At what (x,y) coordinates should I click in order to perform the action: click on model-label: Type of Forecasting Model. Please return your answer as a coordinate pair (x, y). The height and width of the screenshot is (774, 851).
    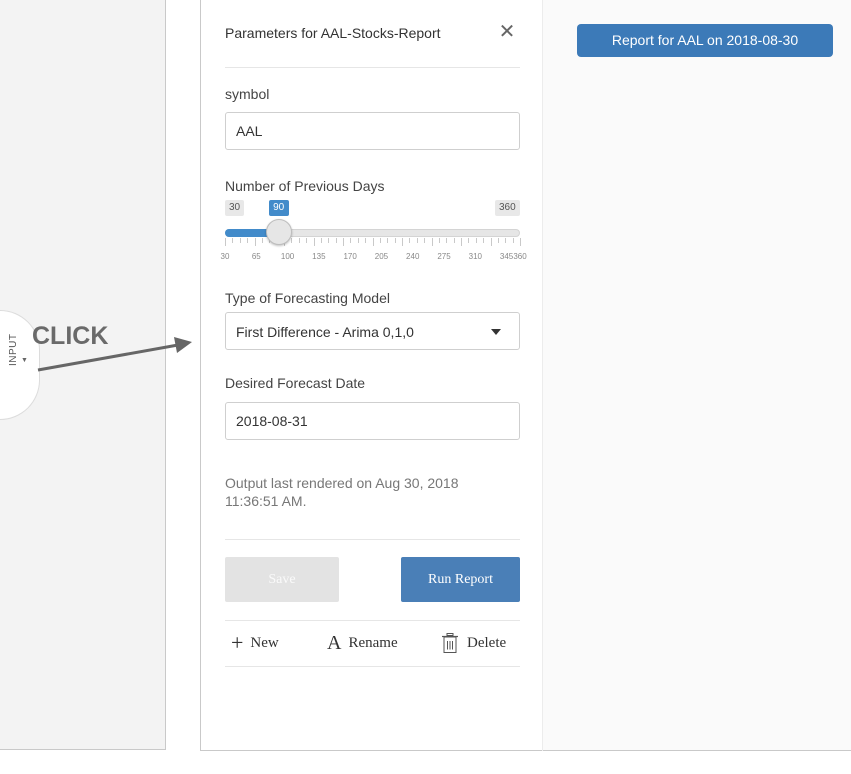
    Looking at the image, I should click on (307, 298).